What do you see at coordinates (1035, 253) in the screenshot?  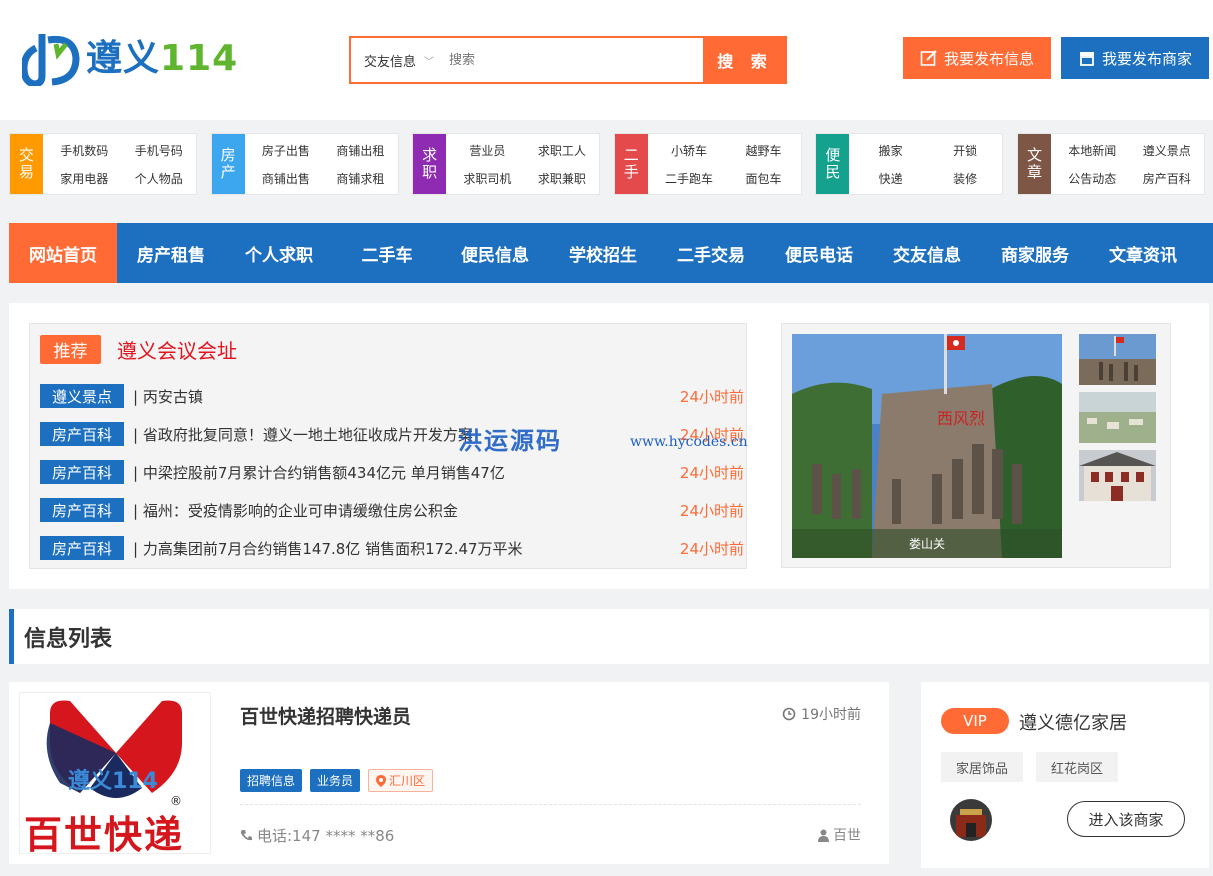 I see `nav-item: 商家服务` at bounding box center [1035, 253].